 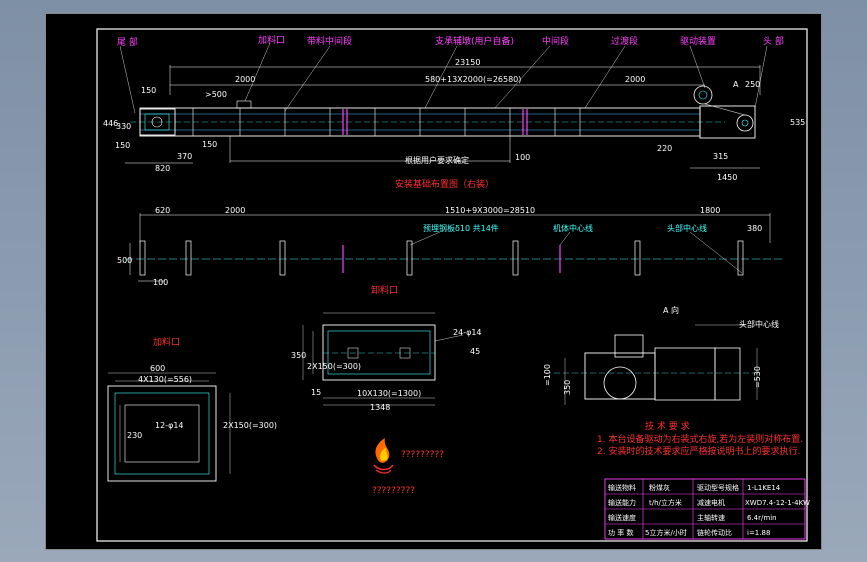 What do you see at coordinates (736, 84) in the screenshot?
I see `label-view-a-mark: A` at bounding box center [736, 84].